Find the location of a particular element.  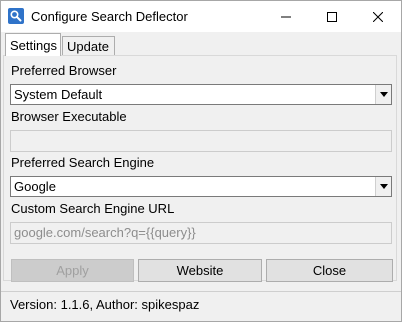

close-button: Close is located at coordinates (329, 270).